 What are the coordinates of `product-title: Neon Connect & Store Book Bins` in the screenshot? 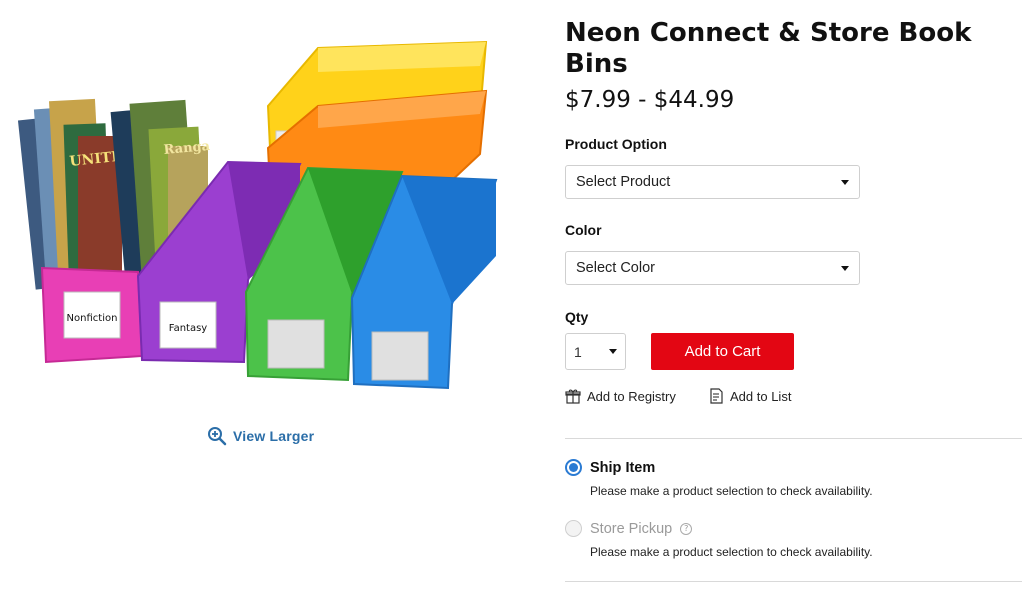 It's located at (768, 48).